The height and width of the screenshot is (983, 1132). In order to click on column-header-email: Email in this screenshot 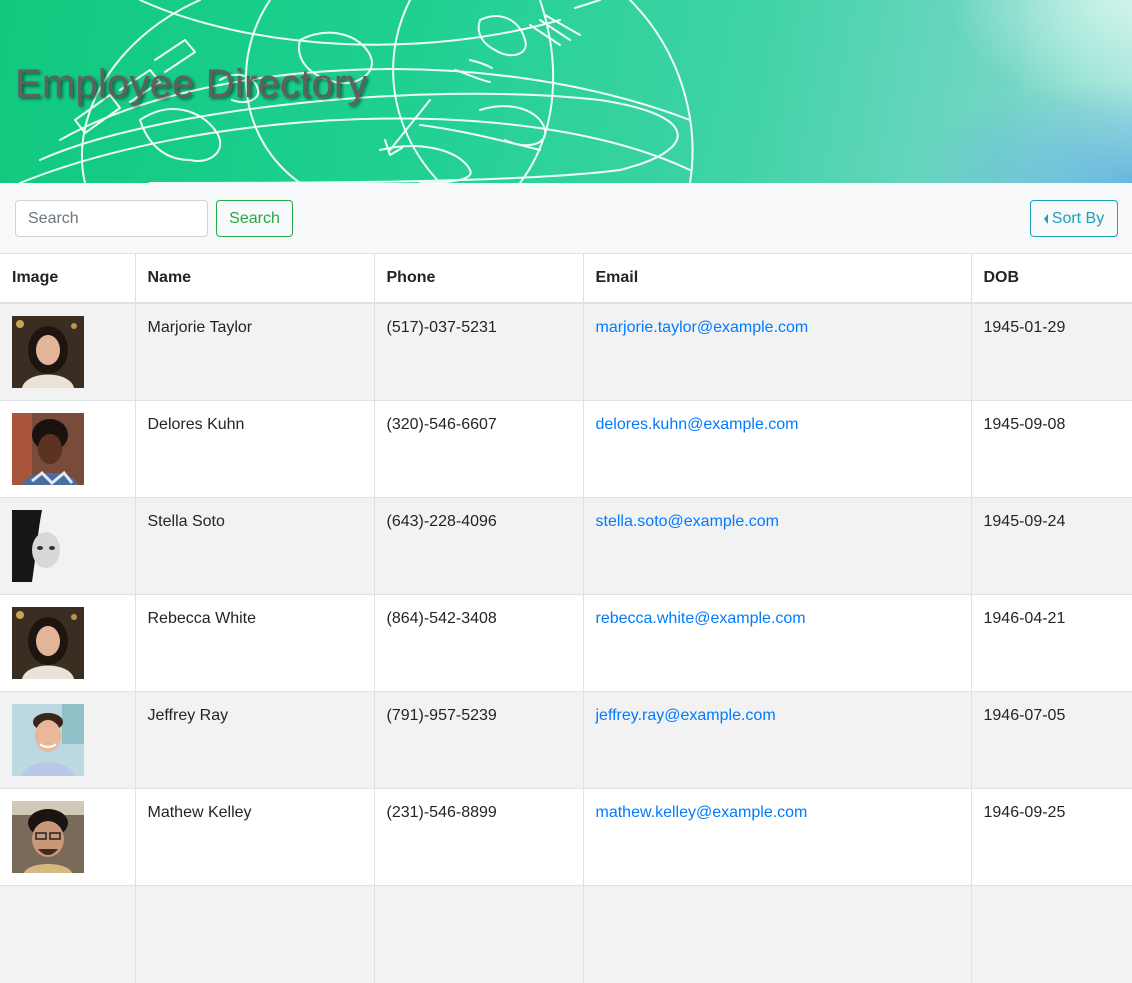, I will do `click(776, 279)`.